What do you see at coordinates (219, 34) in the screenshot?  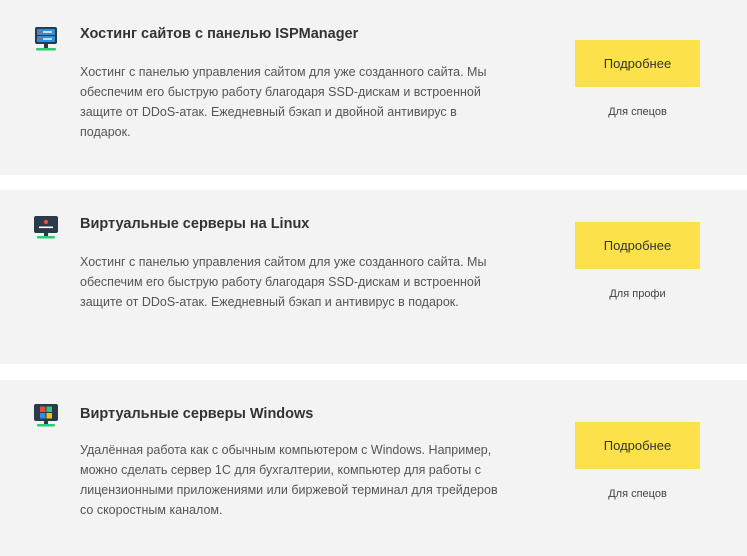 I see `card-title: Хостинг сайтов с панелью ISPManager` at bounding box center [219, 34].